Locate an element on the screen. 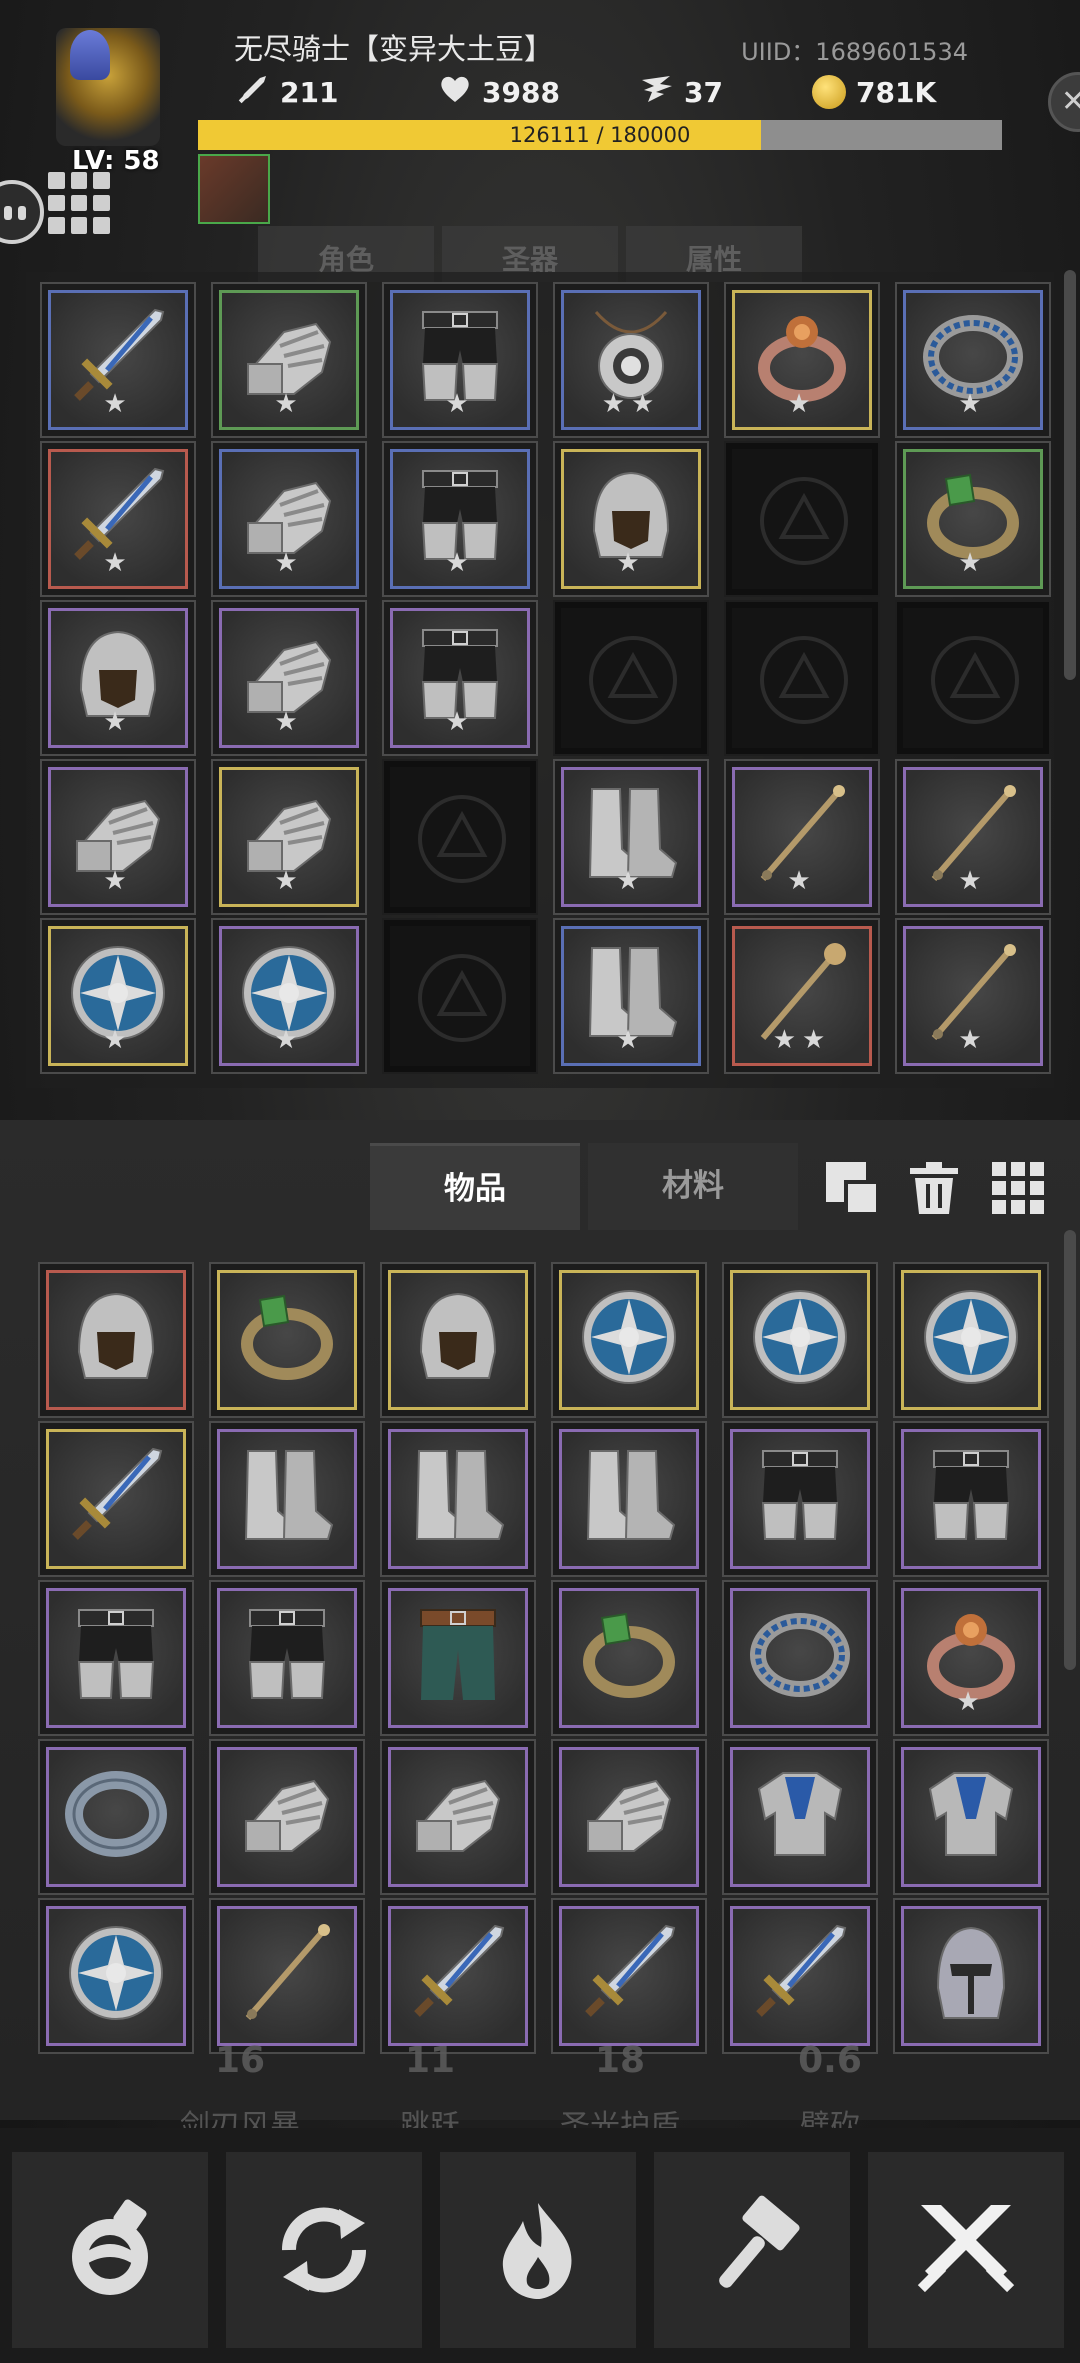  tab-items: 物品 is located at coordinates (475, 1186).